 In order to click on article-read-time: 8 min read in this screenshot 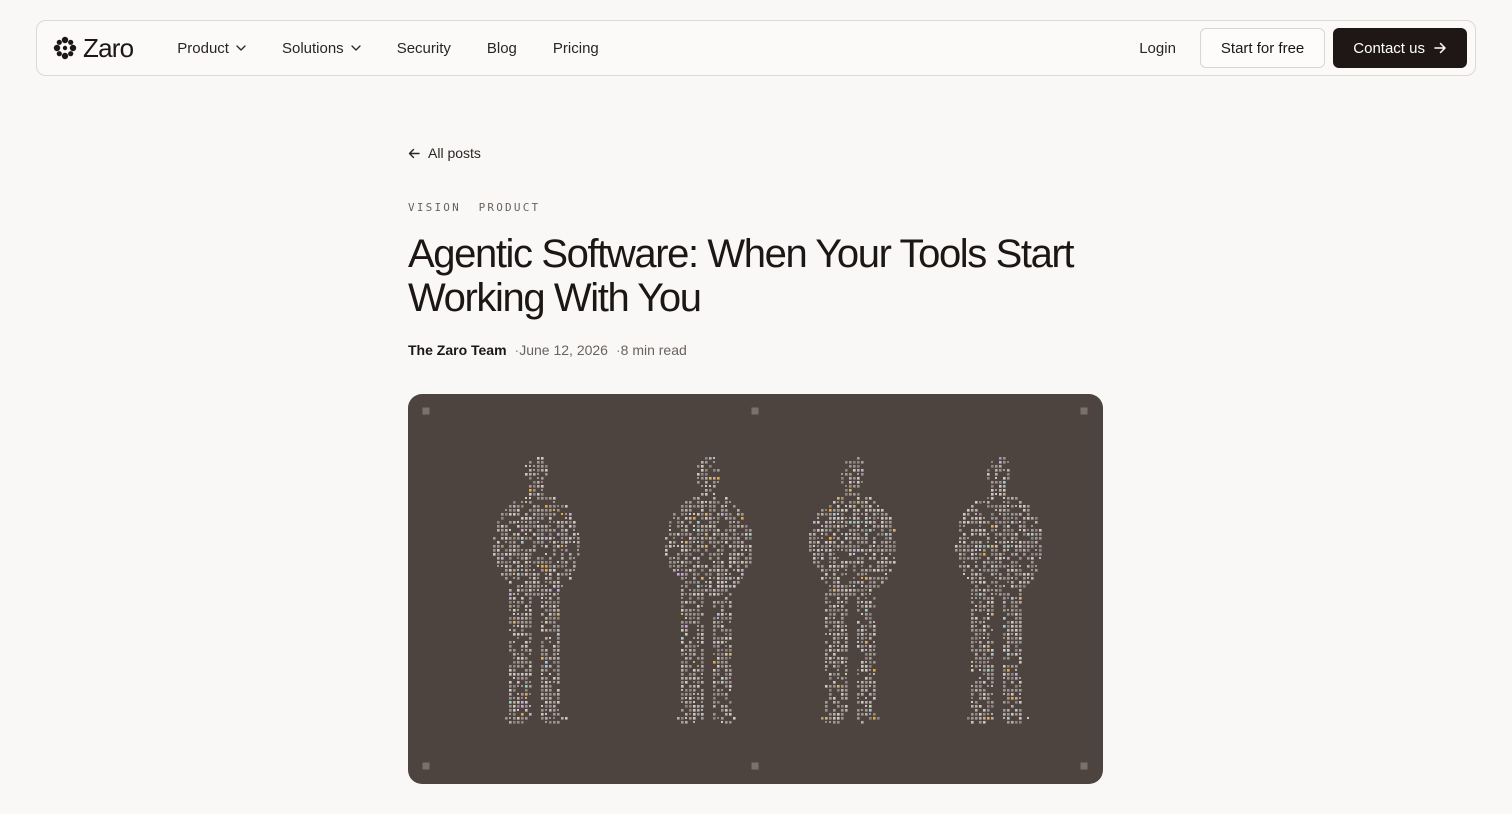, I will do `click(653, 350)`.